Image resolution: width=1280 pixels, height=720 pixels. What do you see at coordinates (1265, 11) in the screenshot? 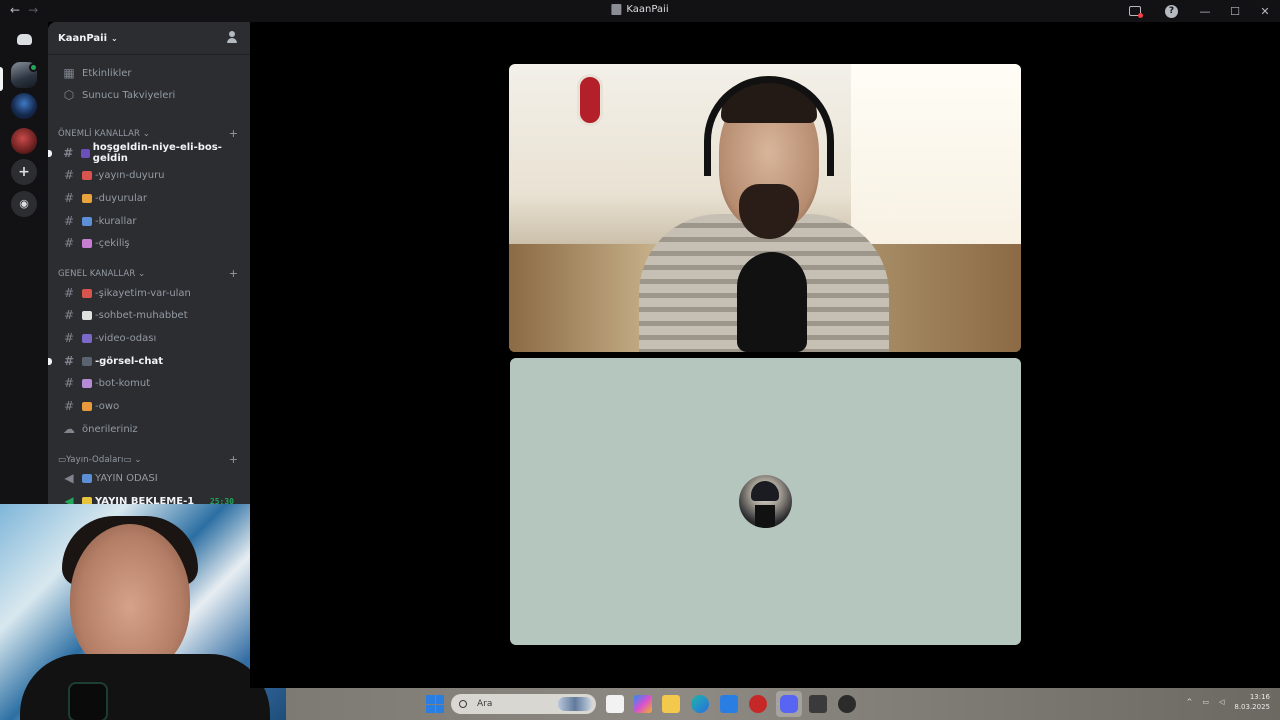
I see `close-button: ✕` at bounding box center [1265, 11].